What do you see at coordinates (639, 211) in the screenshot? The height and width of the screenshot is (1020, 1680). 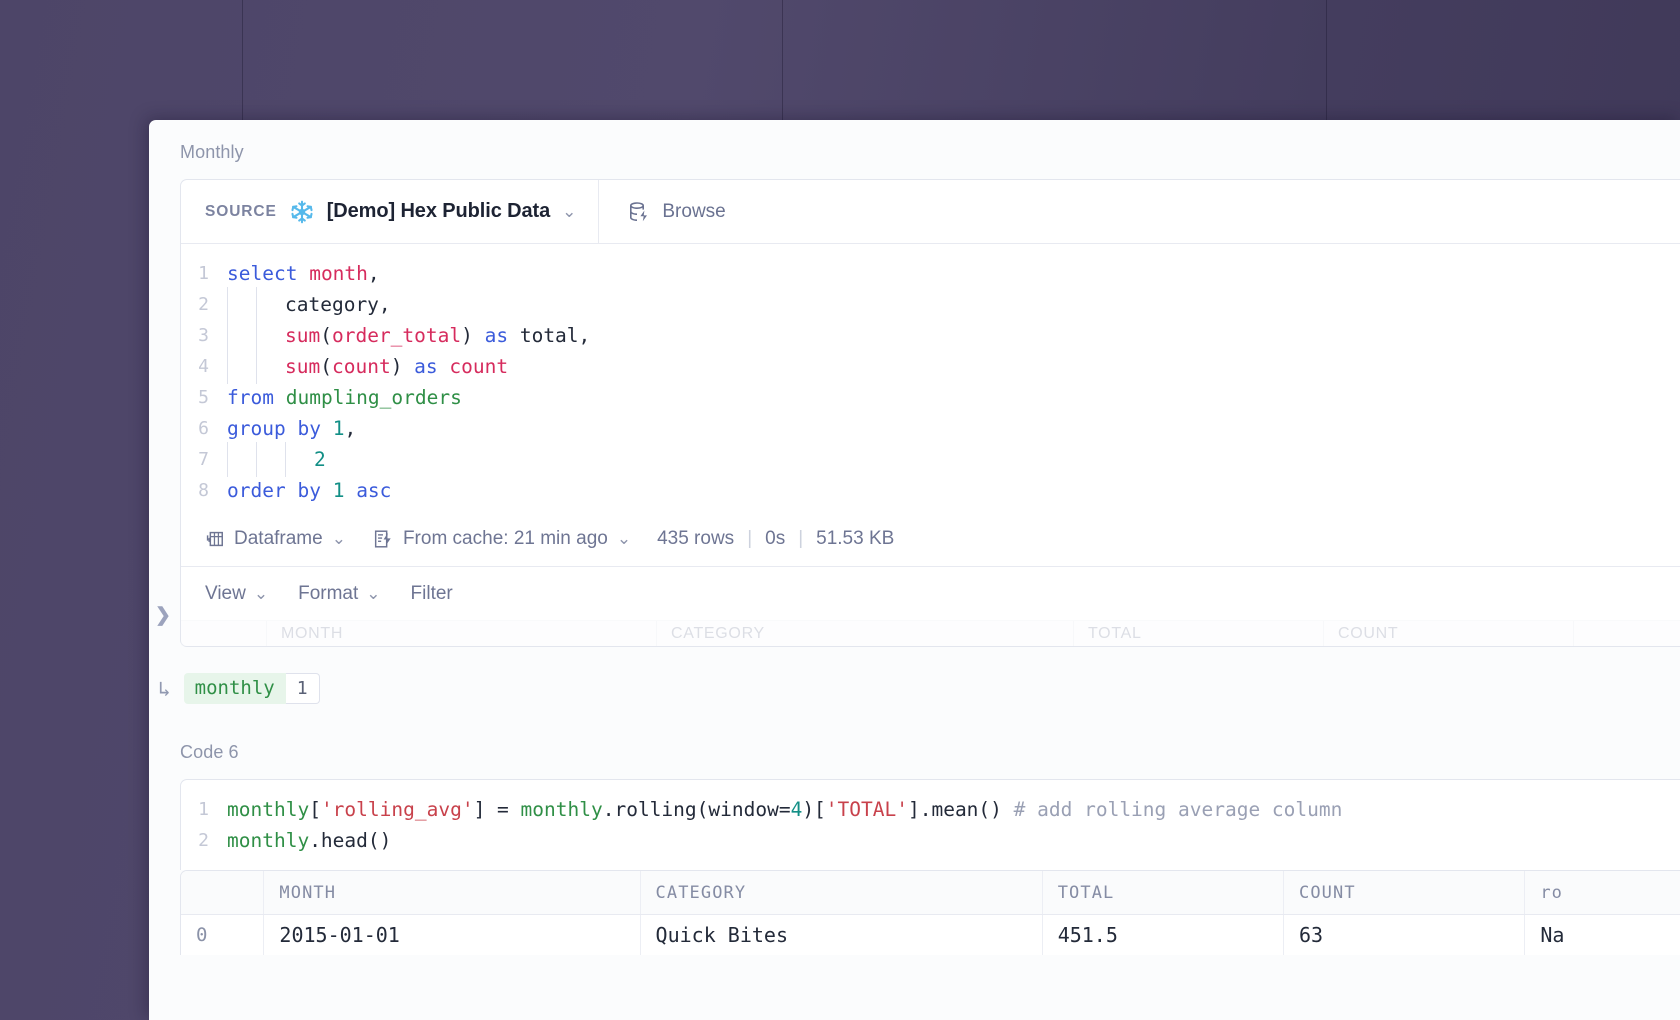 I see `database-lightning-icon` at bounding box center [639, 211].